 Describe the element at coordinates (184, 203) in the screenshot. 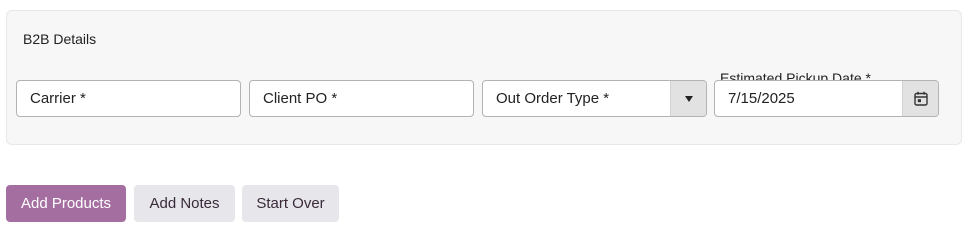

I see `add-notes-button: Add Notes` at that location.